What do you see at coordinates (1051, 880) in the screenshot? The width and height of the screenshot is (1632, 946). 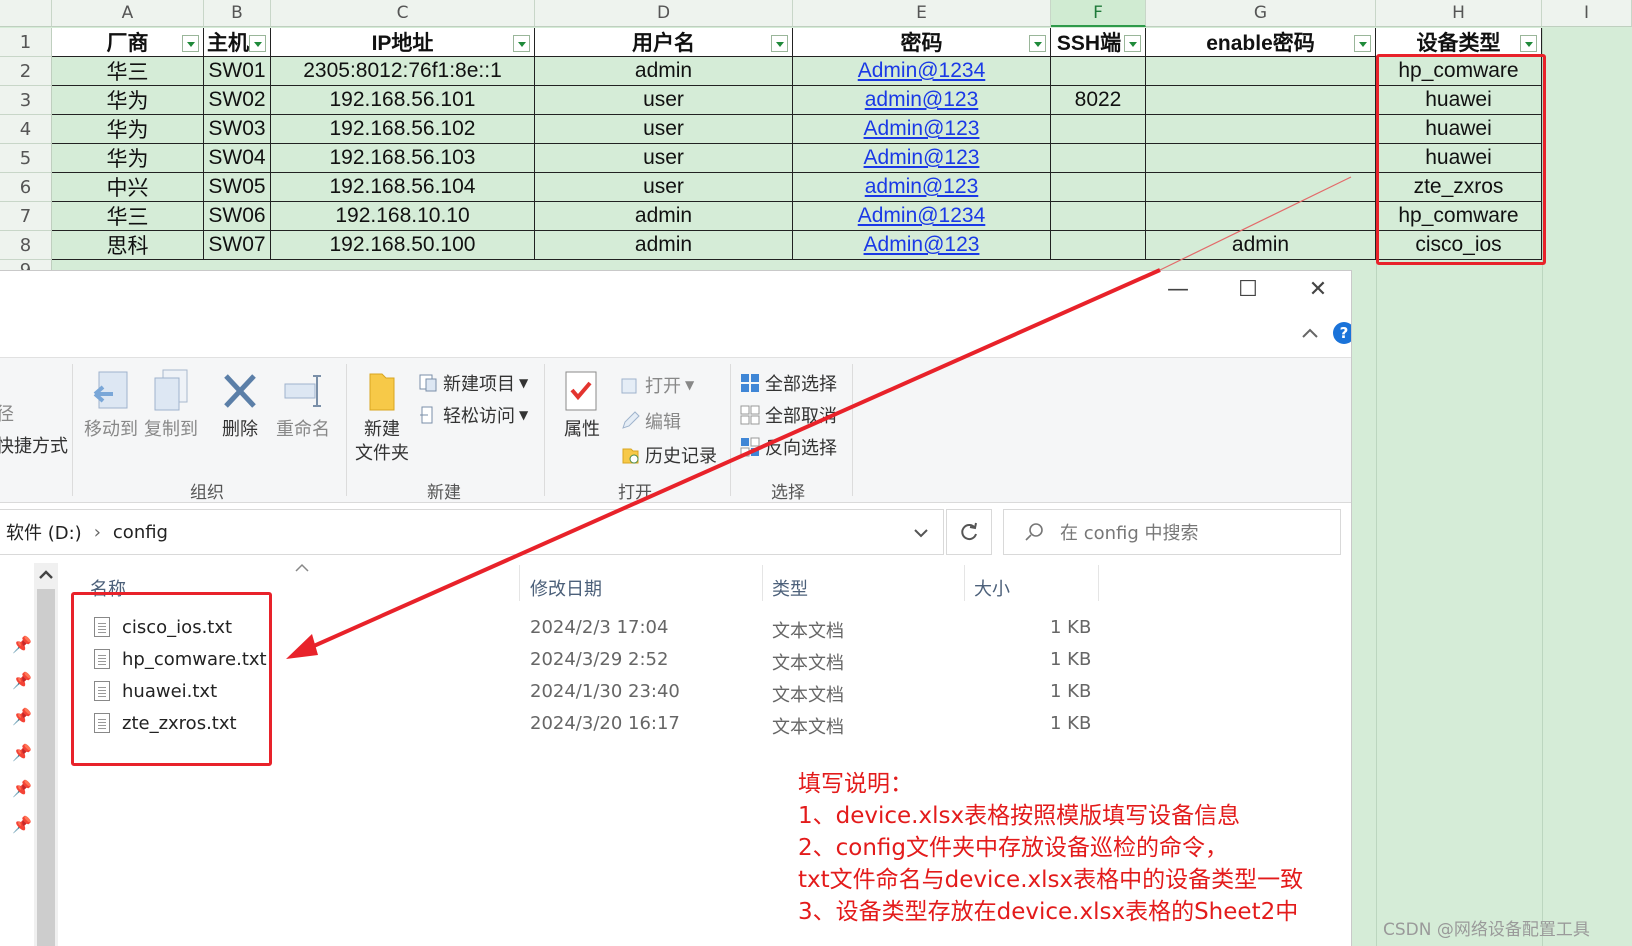 I see `instructions-line: txt文件命名与device.xlsx表格中的设备类型一致` at bounding box center [1051, 880].